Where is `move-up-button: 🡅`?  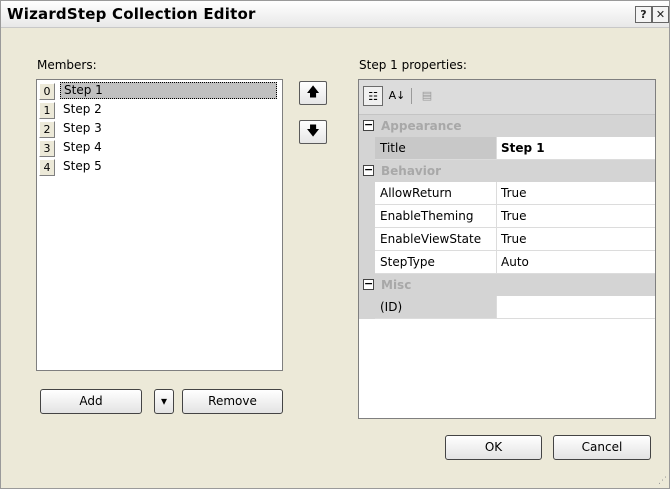 move-up-button: 🡅 is located at coordinates (313, 93).